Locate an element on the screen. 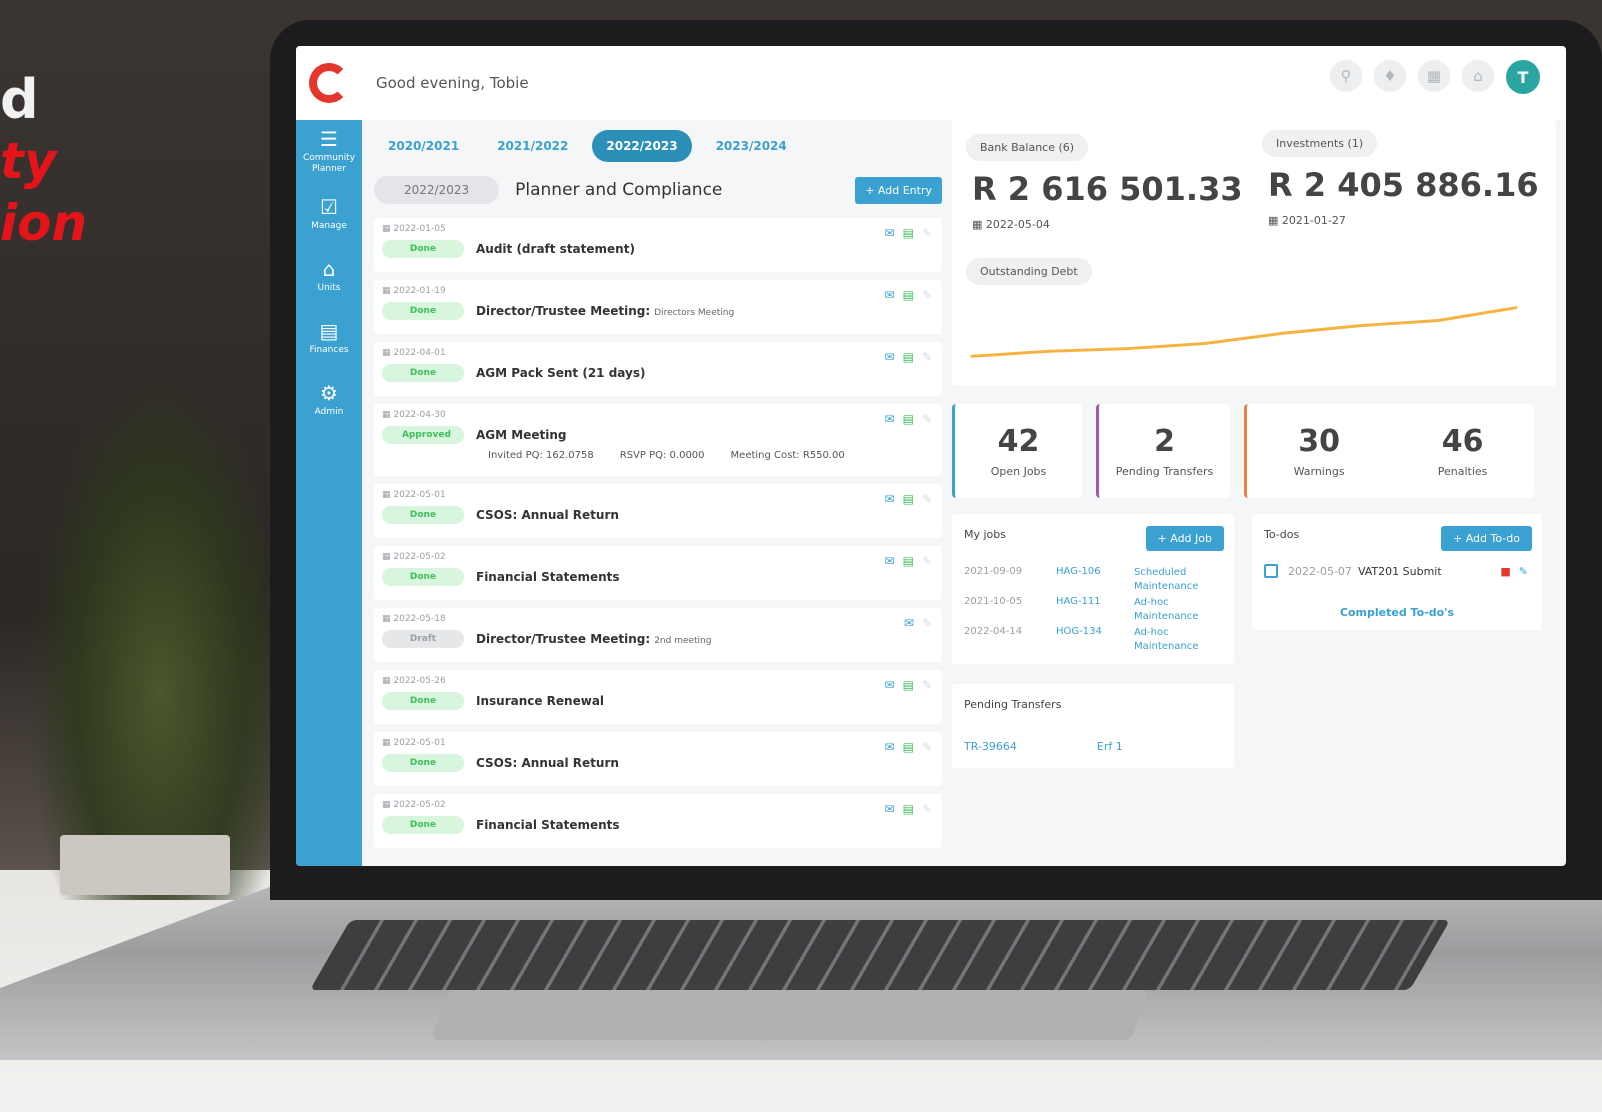 This screenshot has height=1112, width=1602. entry-title: AGM Pack Sent (21 days) is located at coordinates (560, 373).